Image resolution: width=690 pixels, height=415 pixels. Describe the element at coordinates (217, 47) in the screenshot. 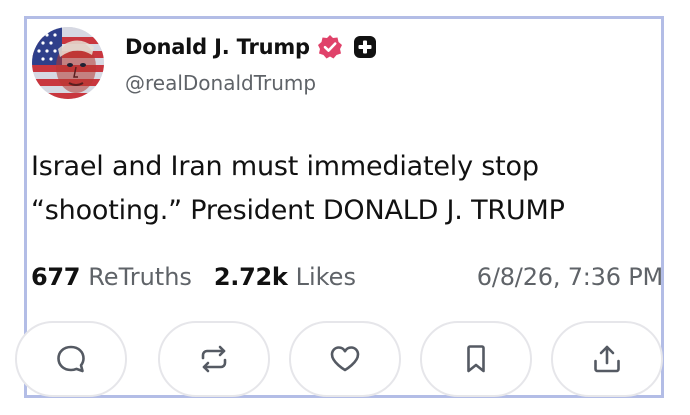

I see `author-display-name: Donald J. Trump` at that location.